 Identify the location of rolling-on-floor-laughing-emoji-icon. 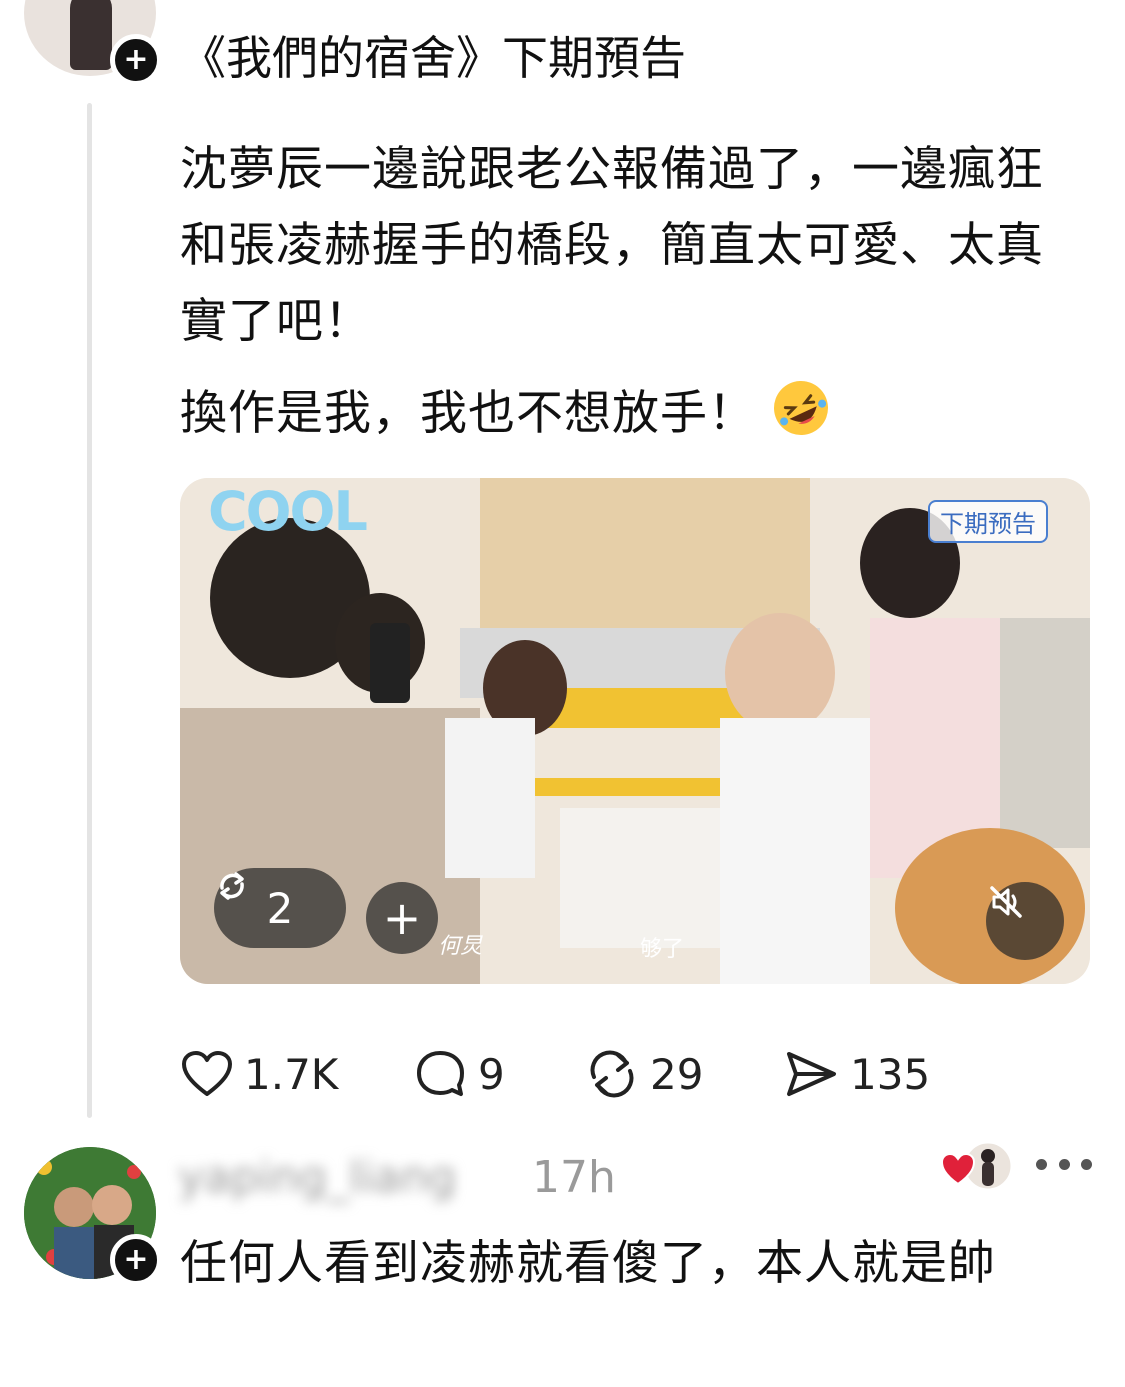
(801, 408).